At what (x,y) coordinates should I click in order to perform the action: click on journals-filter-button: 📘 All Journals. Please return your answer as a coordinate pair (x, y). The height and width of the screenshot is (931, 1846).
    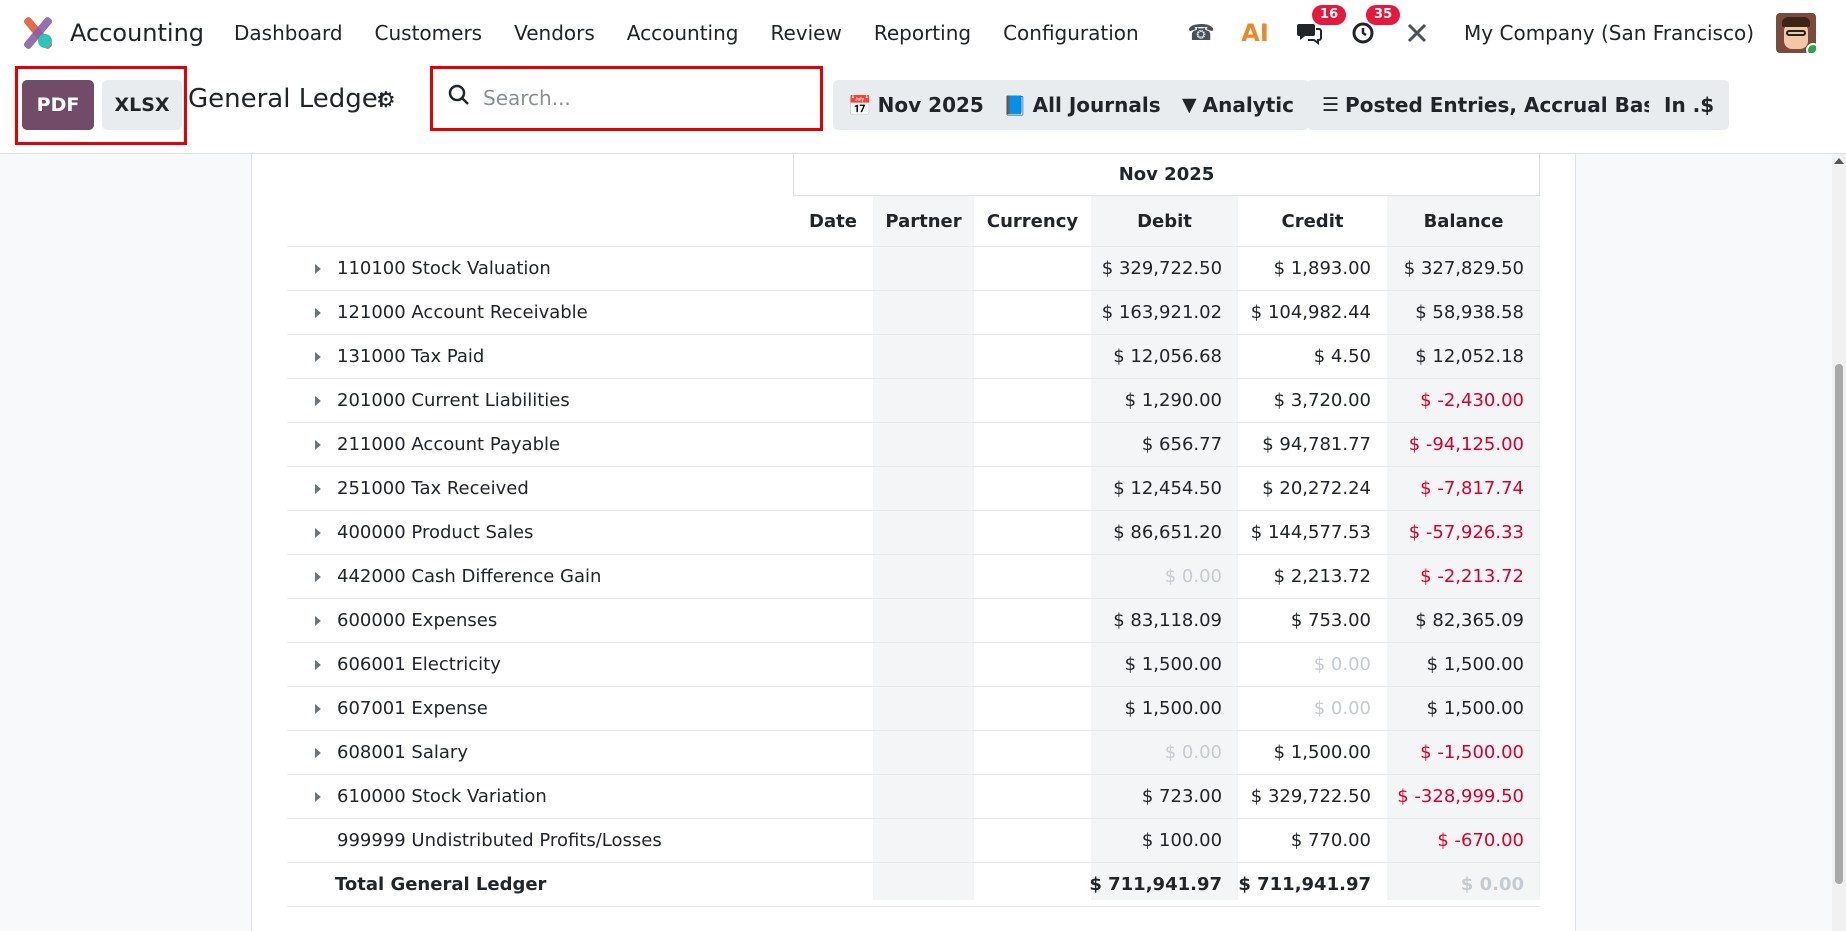
    Looking at the image, I should click on (1082, 105).